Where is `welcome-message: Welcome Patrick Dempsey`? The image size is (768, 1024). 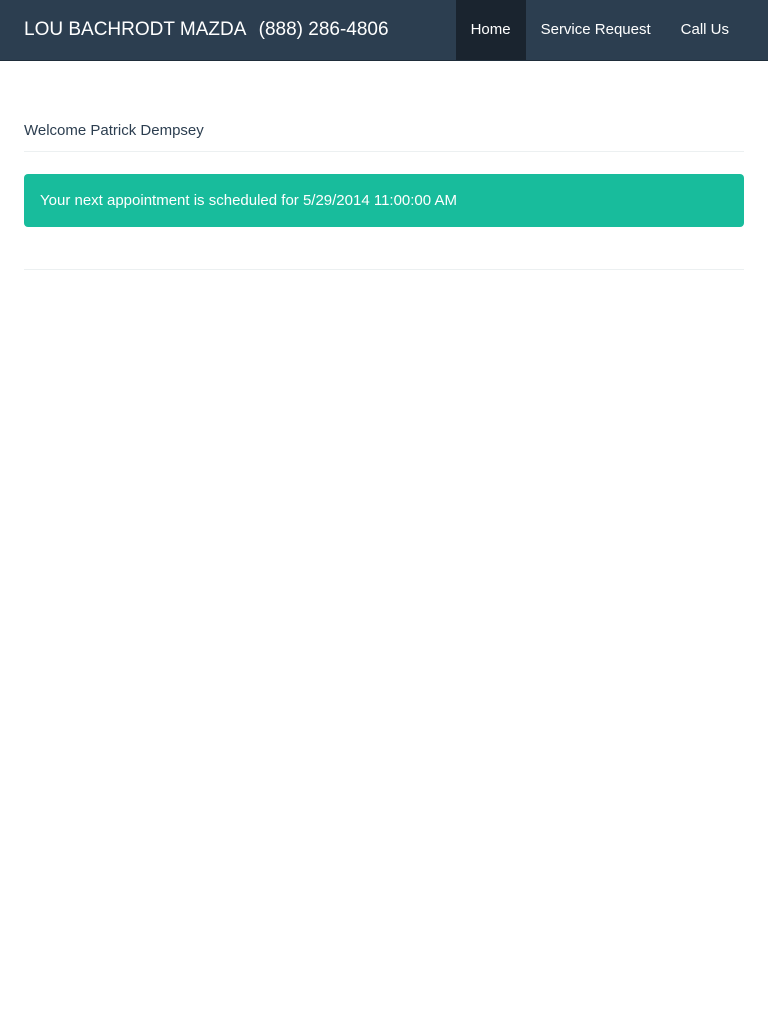 welcome-message: Welcome Patrick Dempsey is located at coordinates (384, 137).